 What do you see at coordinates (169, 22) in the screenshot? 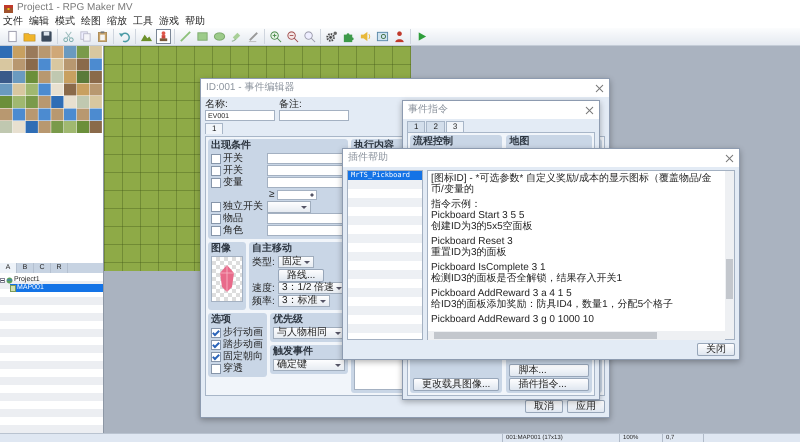
I see `menu-item: 游戏` at bounding box center [169, 22].